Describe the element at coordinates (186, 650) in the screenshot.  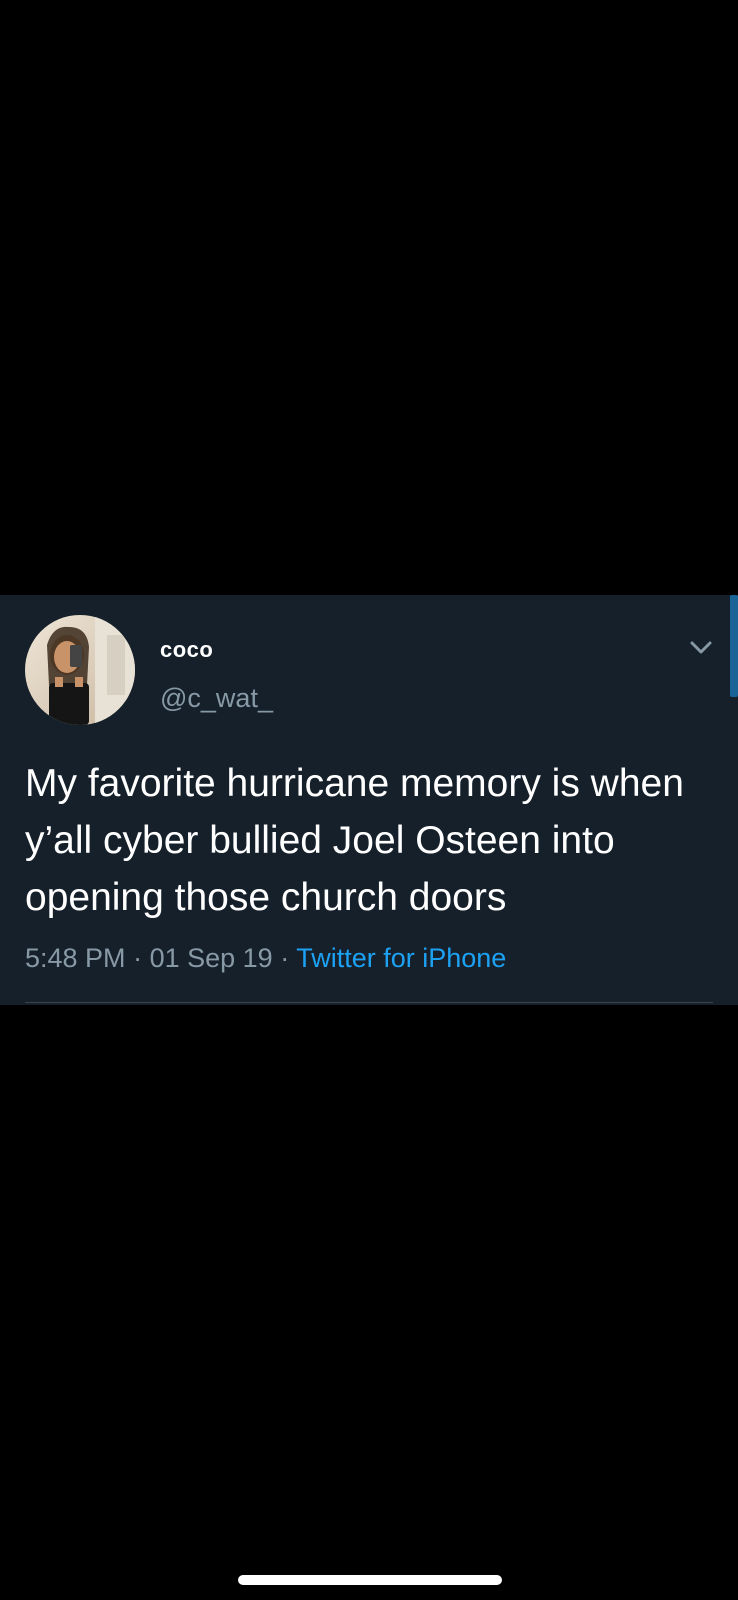
I see `display-name: coco` at that location.